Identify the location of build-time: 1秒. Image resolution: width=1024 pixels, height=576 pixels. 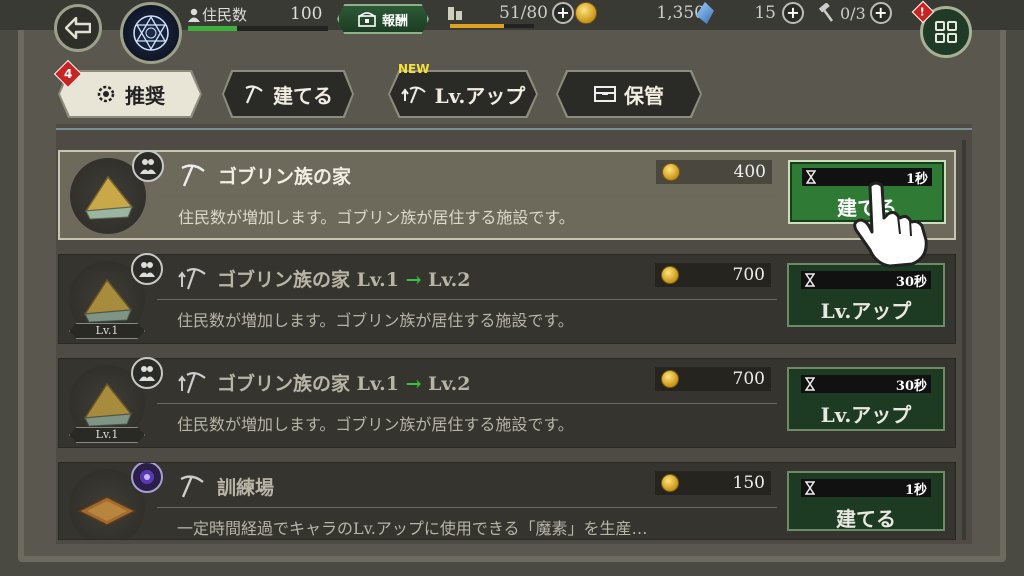
(915, 490).